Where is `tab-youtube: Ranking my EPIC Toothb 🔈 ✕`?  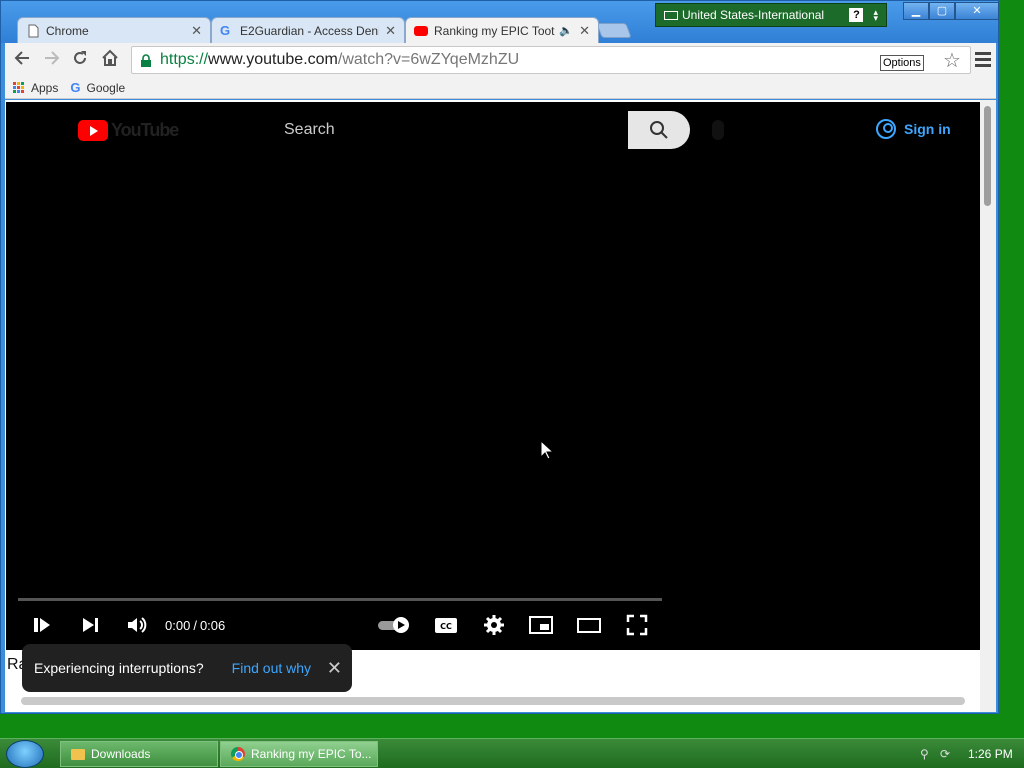 tab-youtube: Ranking my EPIC Toothb 🔈 ✕ is located at coordinates (502, 30).